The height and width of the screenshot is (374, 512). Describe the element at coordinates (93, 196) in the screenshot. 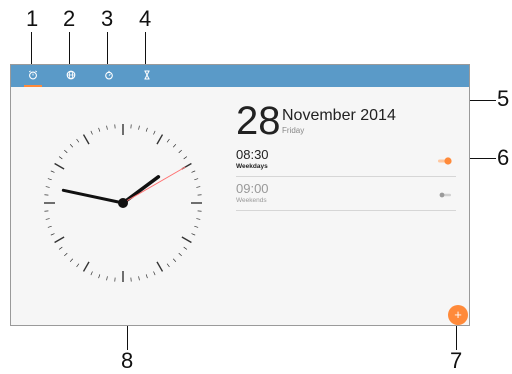

I see `minute-hand` at that location.